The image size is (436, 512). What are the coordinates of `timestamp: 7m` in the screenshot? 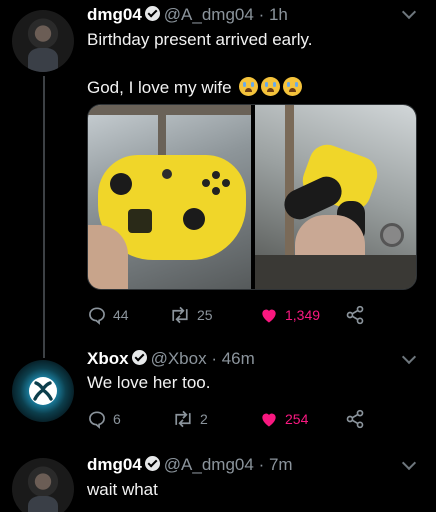 It's located at (281, 464).